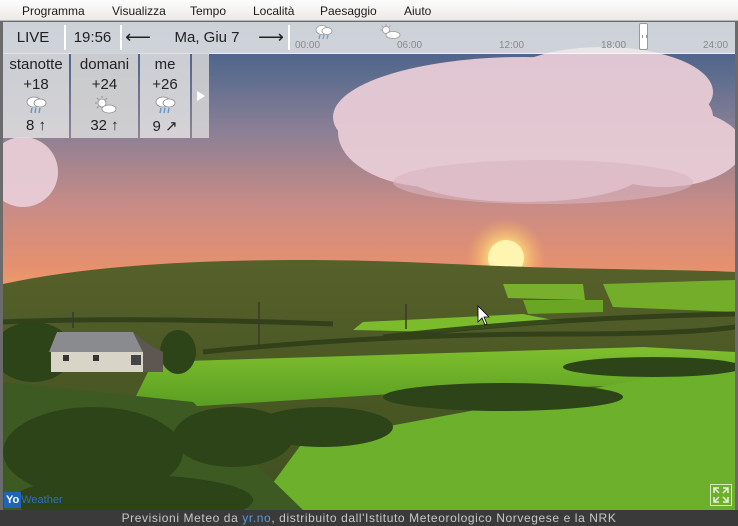 This screenshot has height=526, width=738. I want to click on menu-aiuto: Aiuto, so click(417, 11).